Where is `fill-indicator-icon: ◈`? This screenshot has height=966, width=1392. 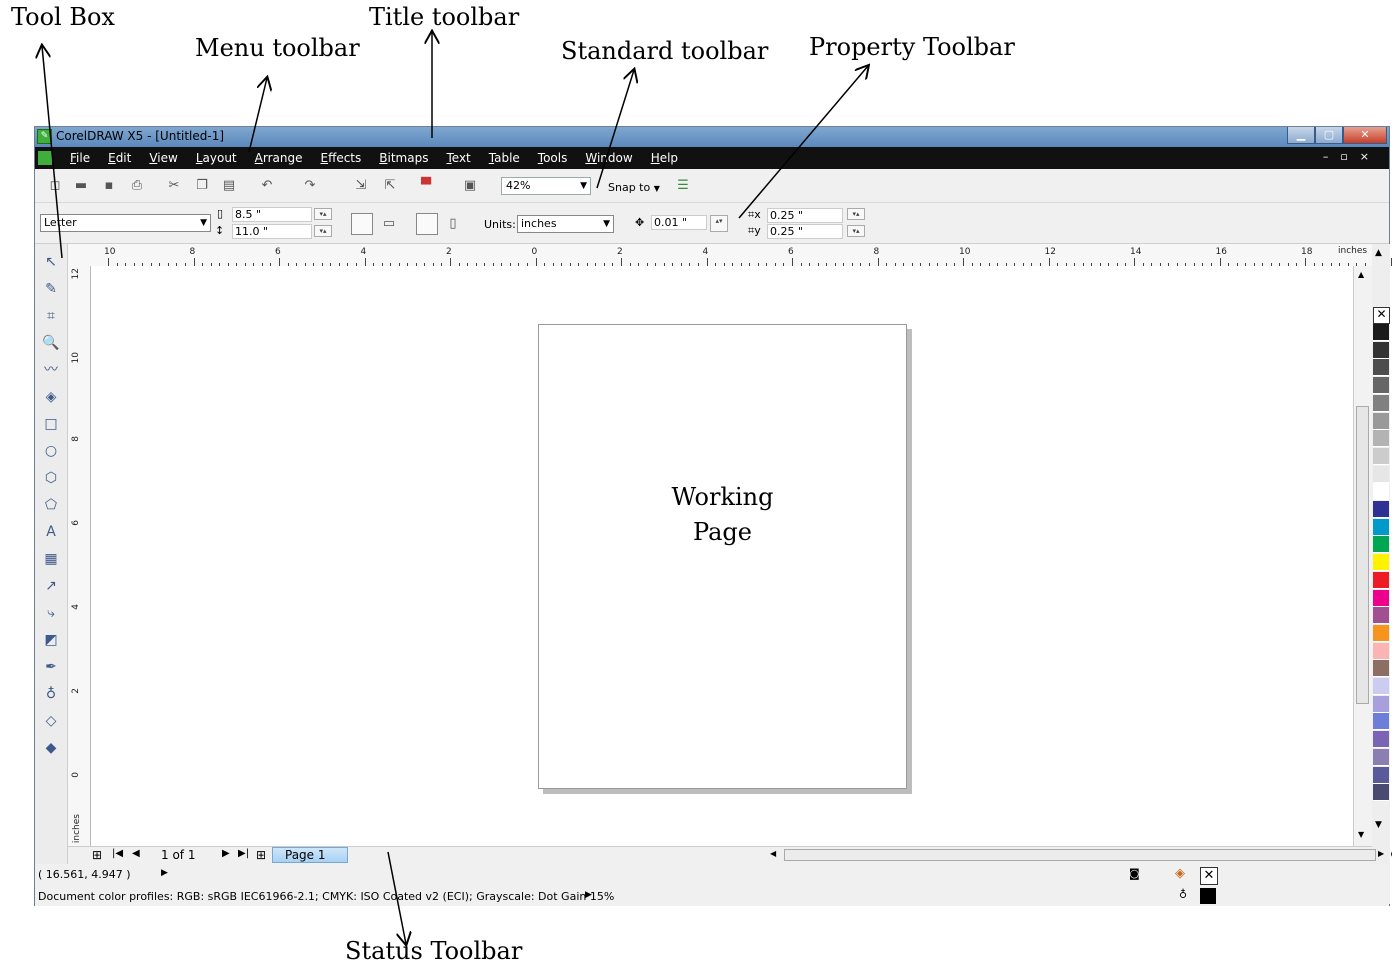 fill-indicator-icon: ◈ is located at coordinates (1180, 873).